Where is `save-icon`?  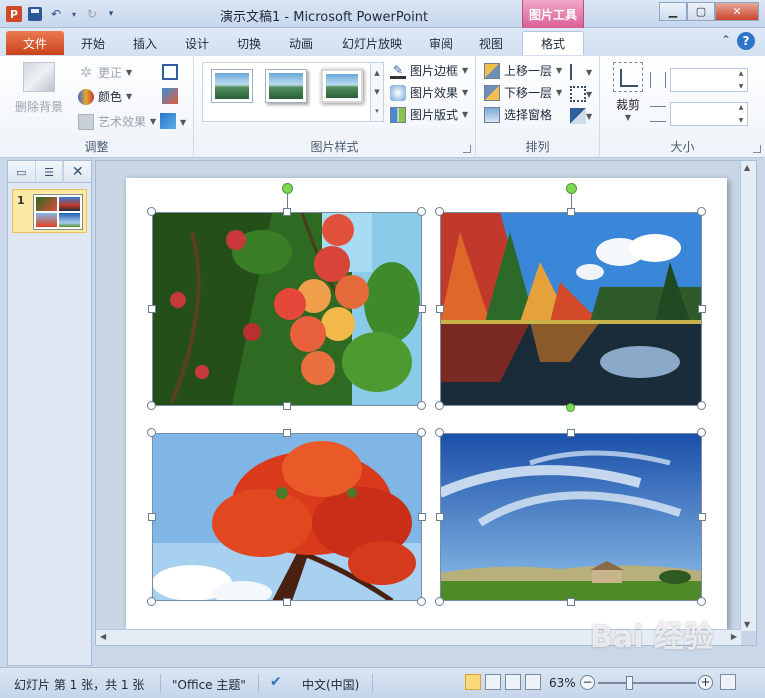 save-icon is located at coordinates (35, 14).